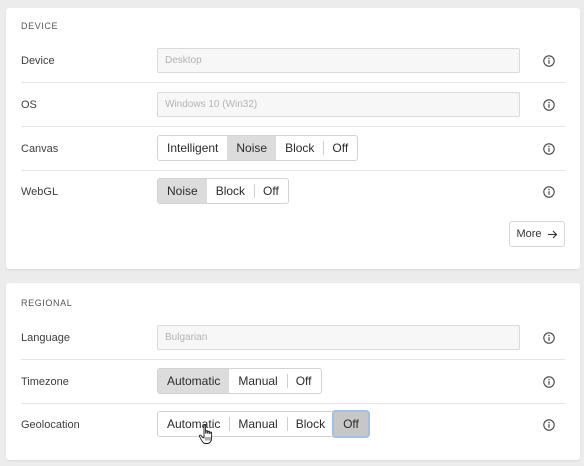 Image resolution: width=584 pixels, height=466 pixels. I want to click on webgl-option-block: Block, so click(230, 191).